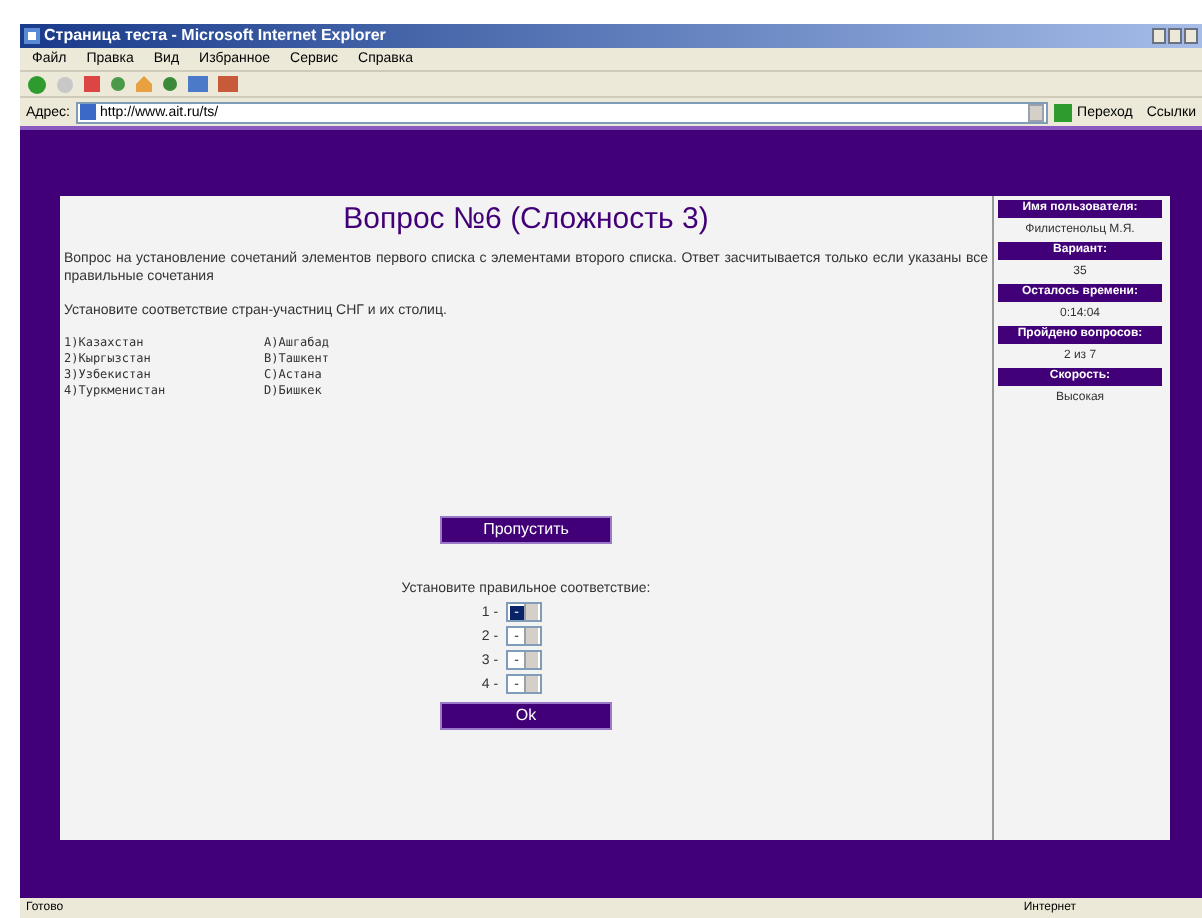 The width and height of the screenshot is (1202, 918). Describe the element at coordinates (526, 530) in the screenshot. I see `skip-button: Пропустить` at that location.